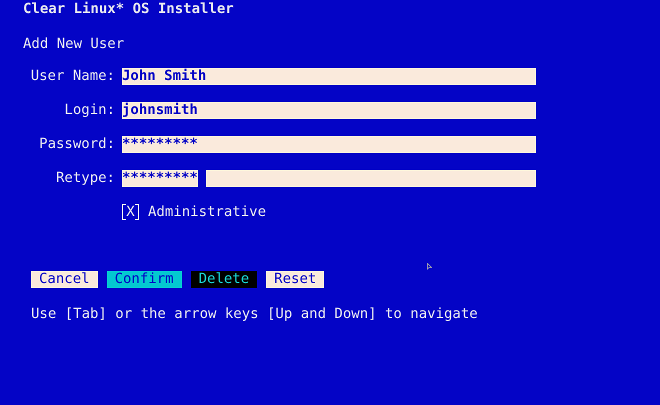  I want to click on section-heading: Add New User, so click(73, 44).